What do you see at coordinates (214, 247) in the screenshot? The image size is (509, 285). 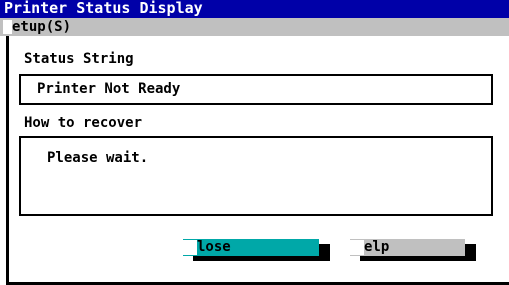 I see `close-button-label: lose` at bounding box center [214, 247].